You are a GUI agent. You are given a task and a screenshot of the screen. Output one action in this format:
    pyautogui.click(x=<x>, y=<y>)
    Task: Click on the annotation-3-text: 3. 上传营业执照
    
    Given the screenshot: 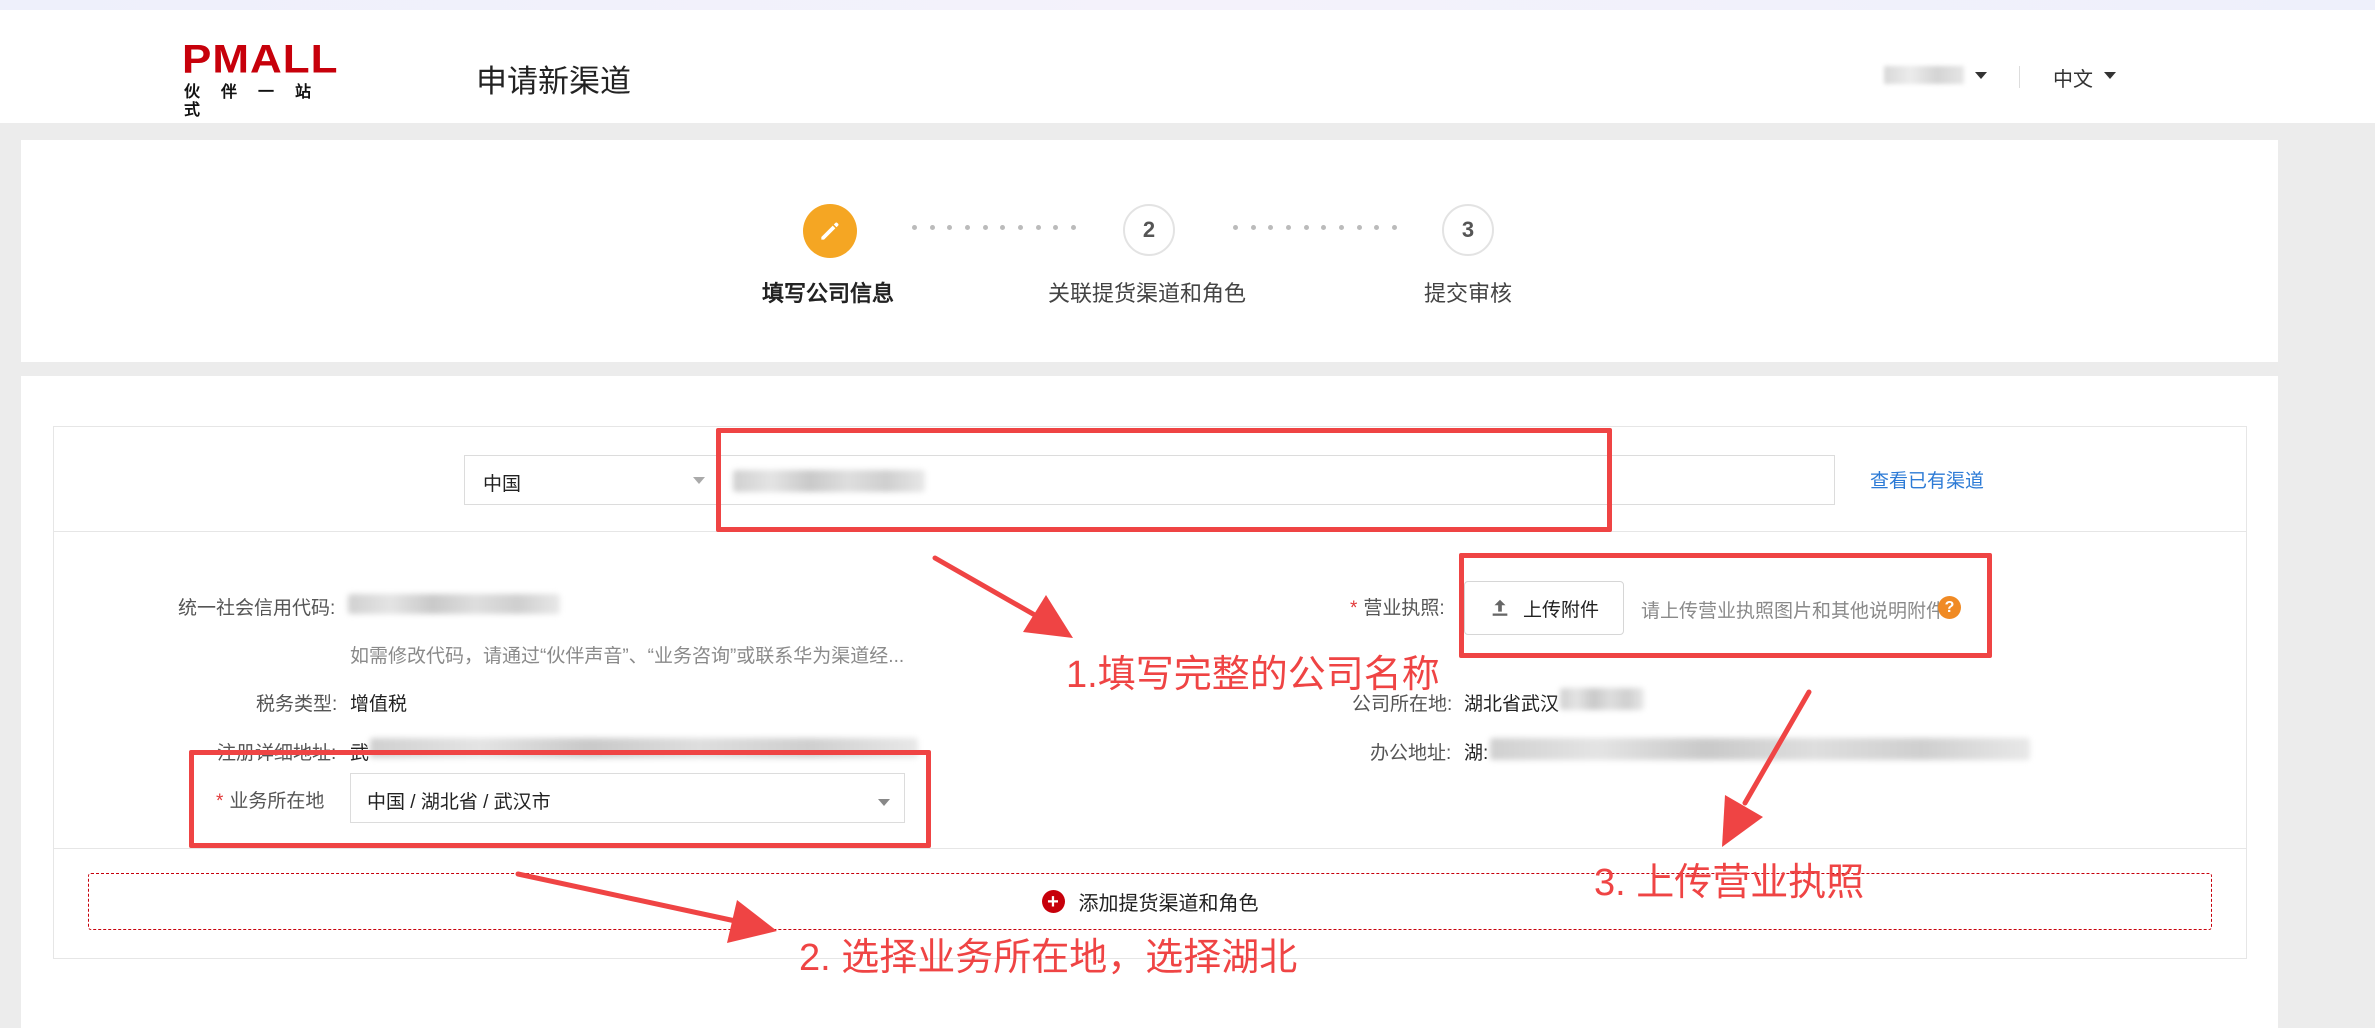 What is the action you would take?
    pyautogui.click(x=1729, y=883)
    